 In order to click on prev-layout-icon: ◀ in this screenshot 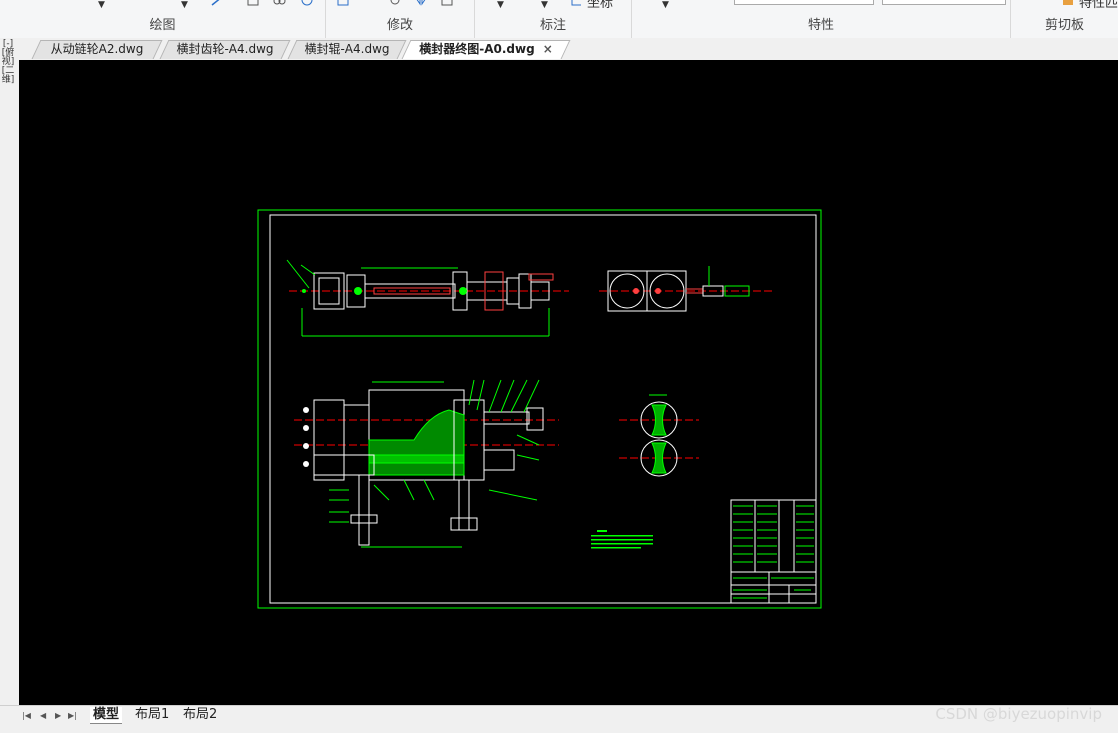, I will do `click(43, 715)`.